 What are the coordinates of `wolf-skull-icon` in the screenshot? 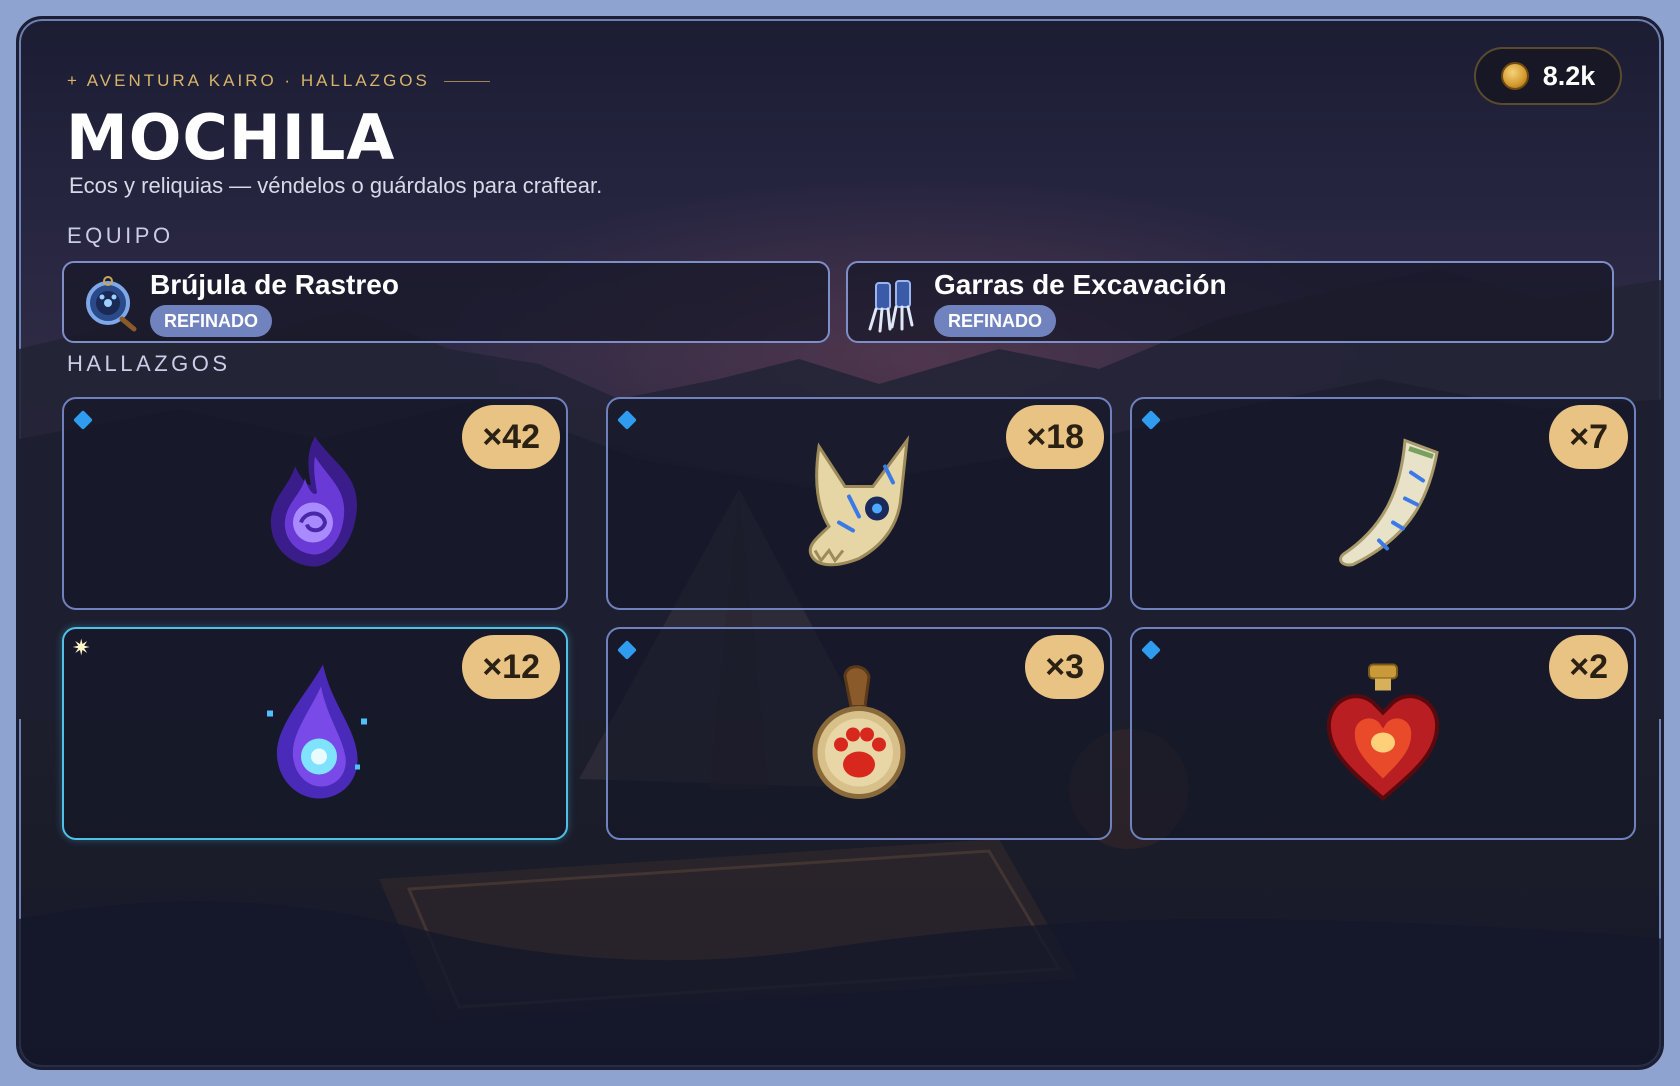 It's located at (859, 503).